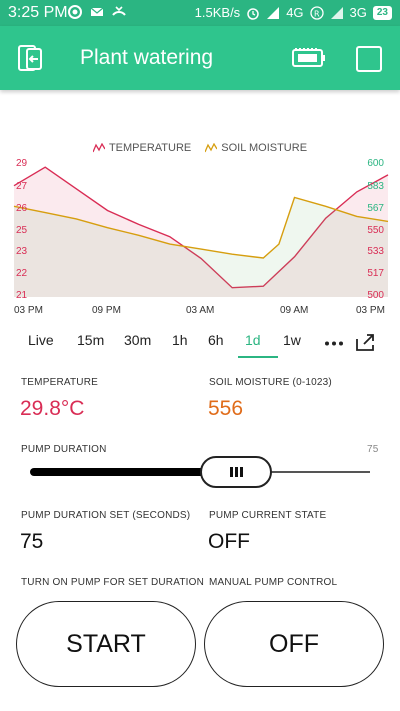  I want to click on battery-level: 23, so click(382, 12).